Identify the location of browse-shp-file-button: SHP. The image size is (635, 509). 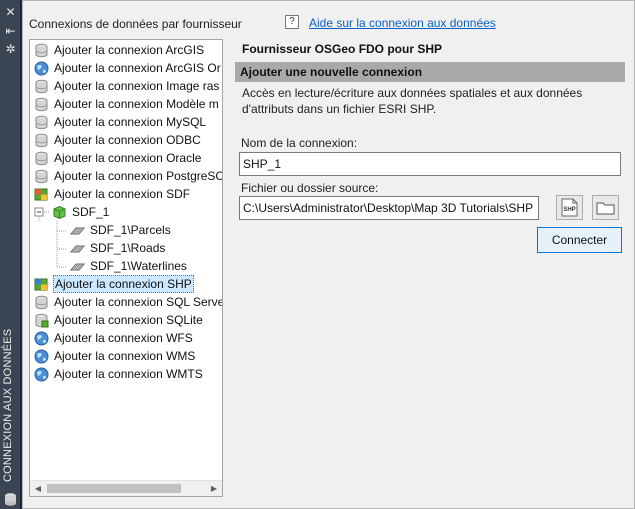
(569, 207).